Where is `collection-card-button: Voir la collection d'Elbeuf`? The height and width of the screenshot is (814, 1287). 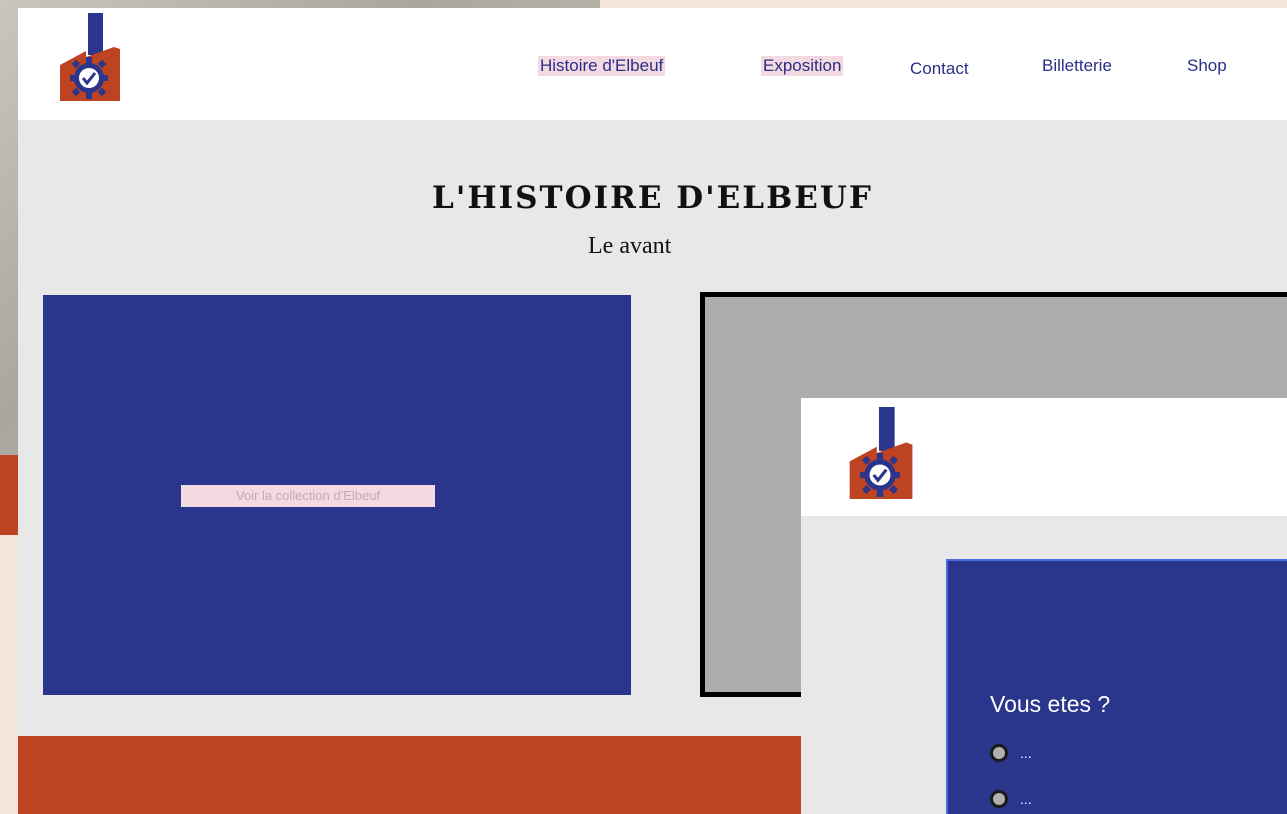
collection-card-button: Voir la collection d'Elbeuf is located at coordinates (308, 496).